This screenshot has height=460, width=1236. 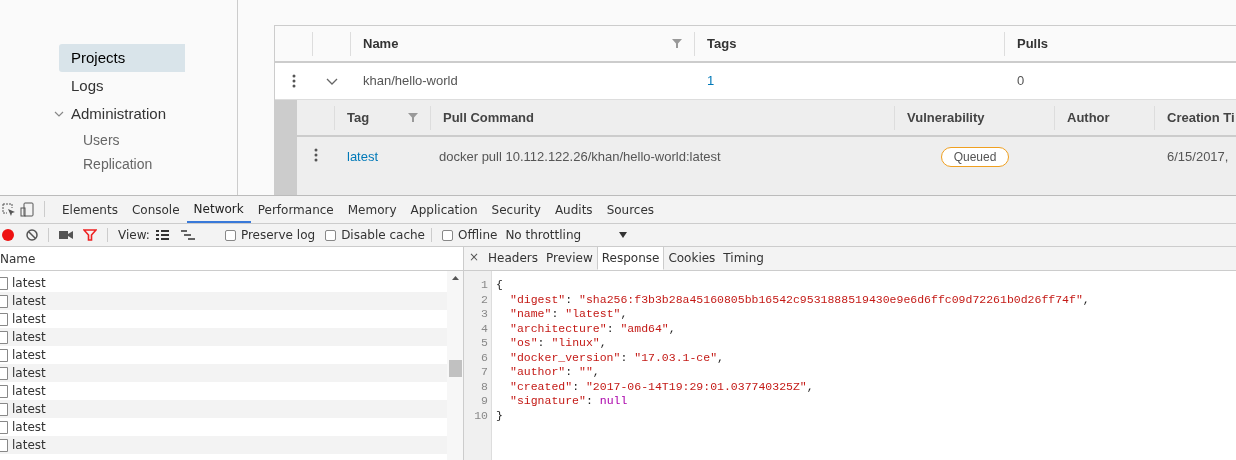 What do you see at coordinates (975, 157) in the screenshot?
I see `status-badge: Queued` at bounding box center [975, 157].